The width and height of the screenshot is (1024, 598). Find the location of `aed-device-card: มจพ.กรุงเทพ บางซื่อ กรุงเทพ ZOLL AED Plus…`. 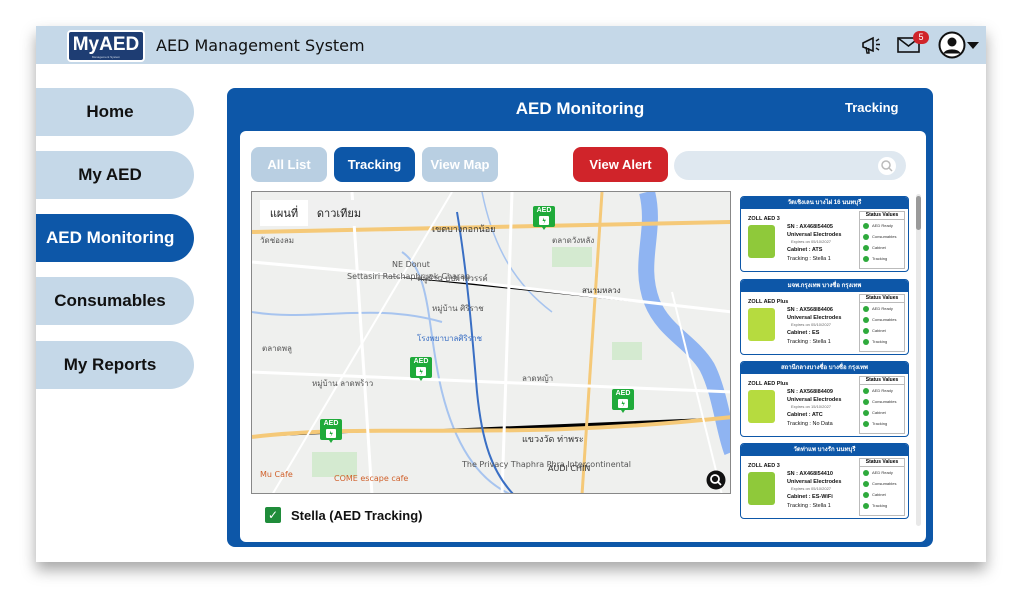

aed-device-card: มจพ.กรุงเทพ บางซื่อ กรุงเทพ ZOLL AED Plus… is located at coordinates (824, 317).